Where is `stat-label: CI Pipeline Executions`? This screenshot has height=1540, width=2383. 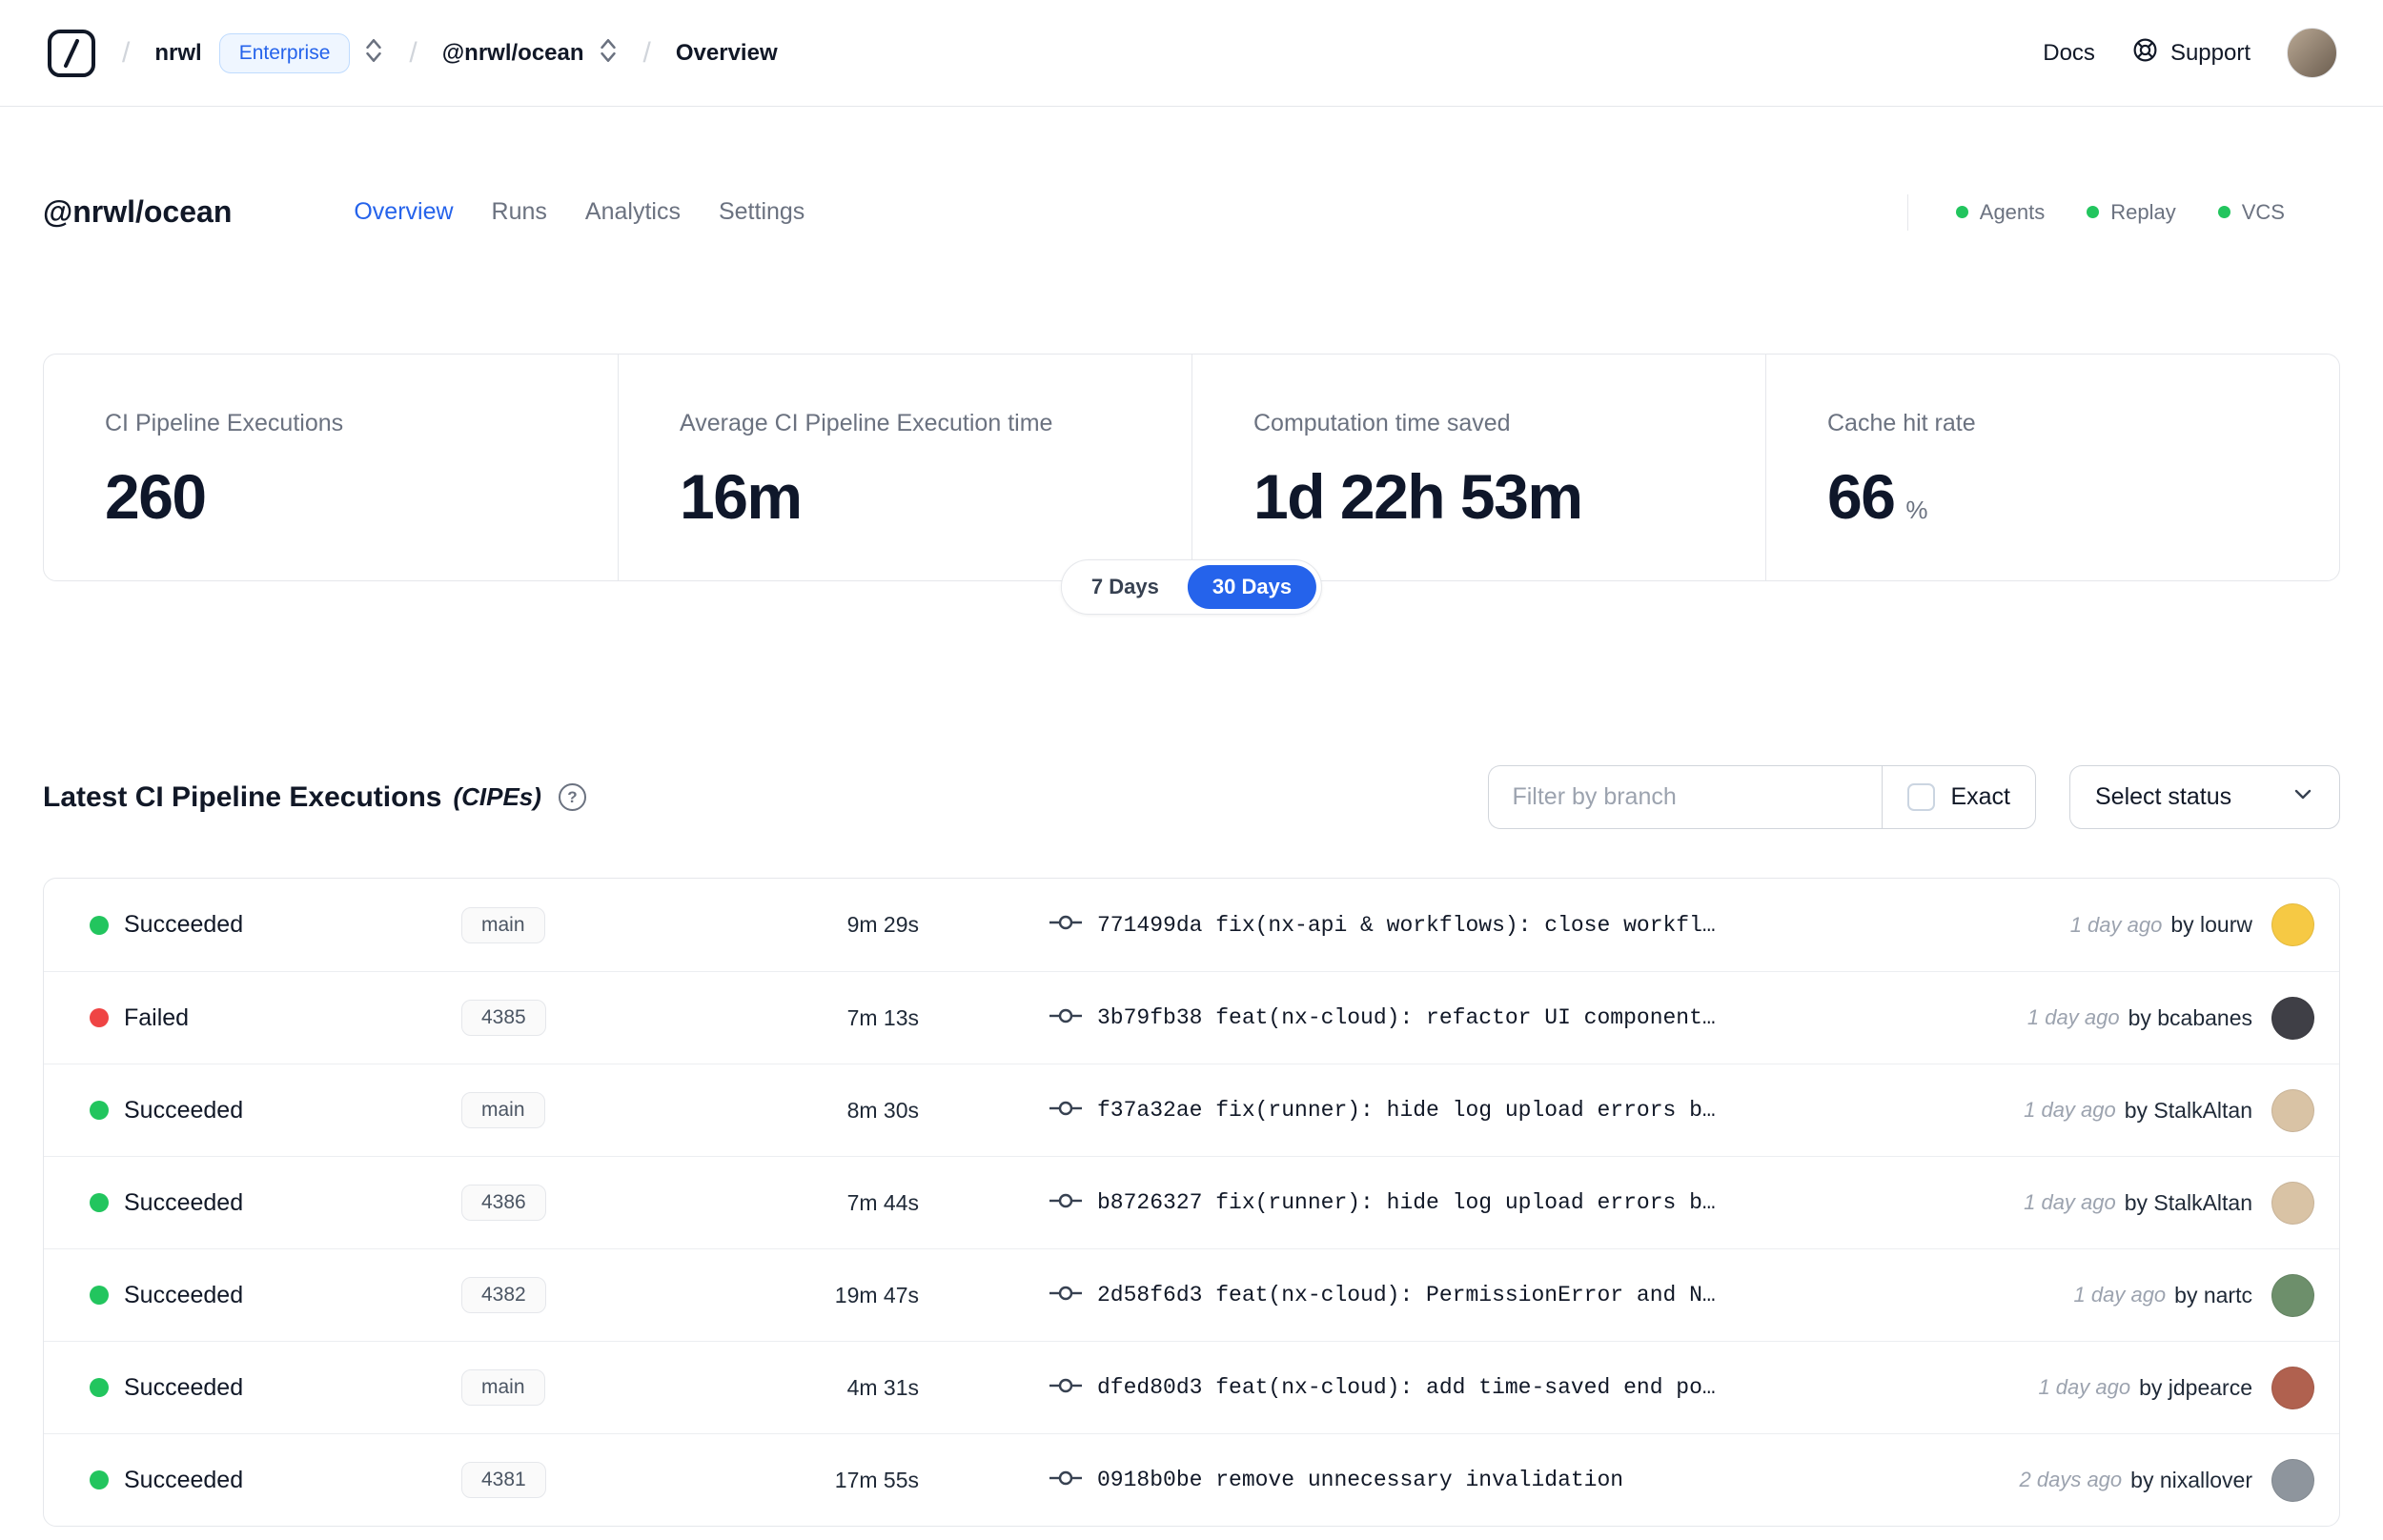
stat-label: CI Pipeline Executions is located at coordinates (225, 423).